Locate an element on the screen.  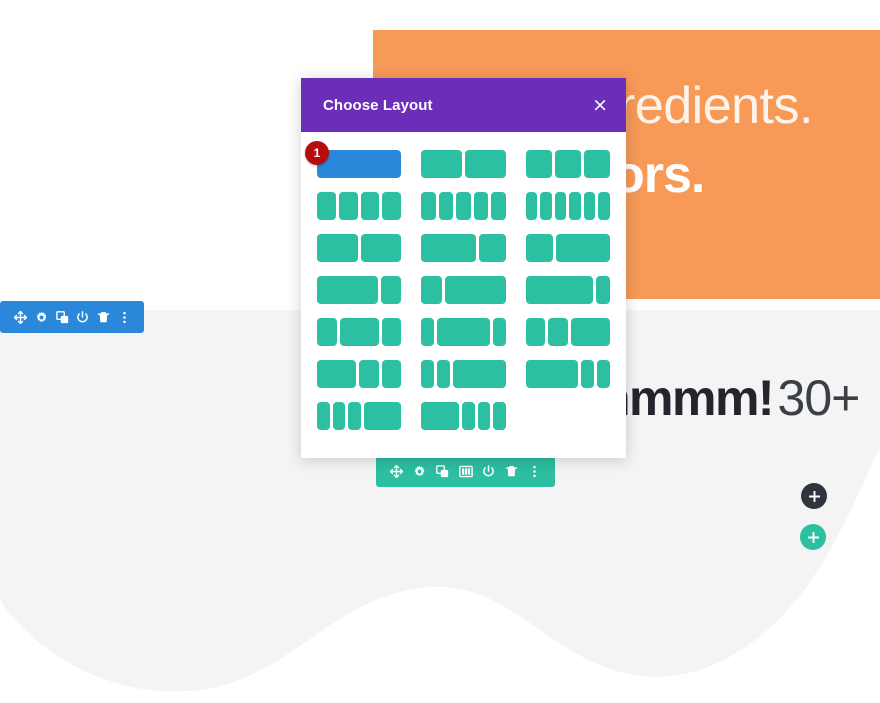
layout-option-six-column is located at coordinates (568, 206).